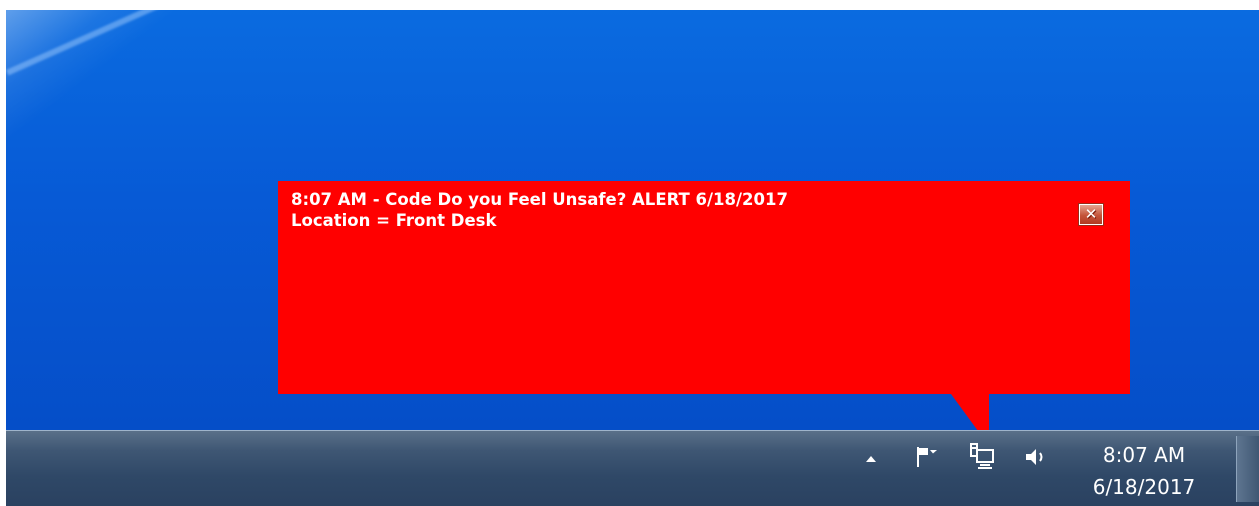 Image resolution: width=1259 pixels, height=506 pixels. I want to click on clock-time: 8:07 AM, so click(1144, 455).